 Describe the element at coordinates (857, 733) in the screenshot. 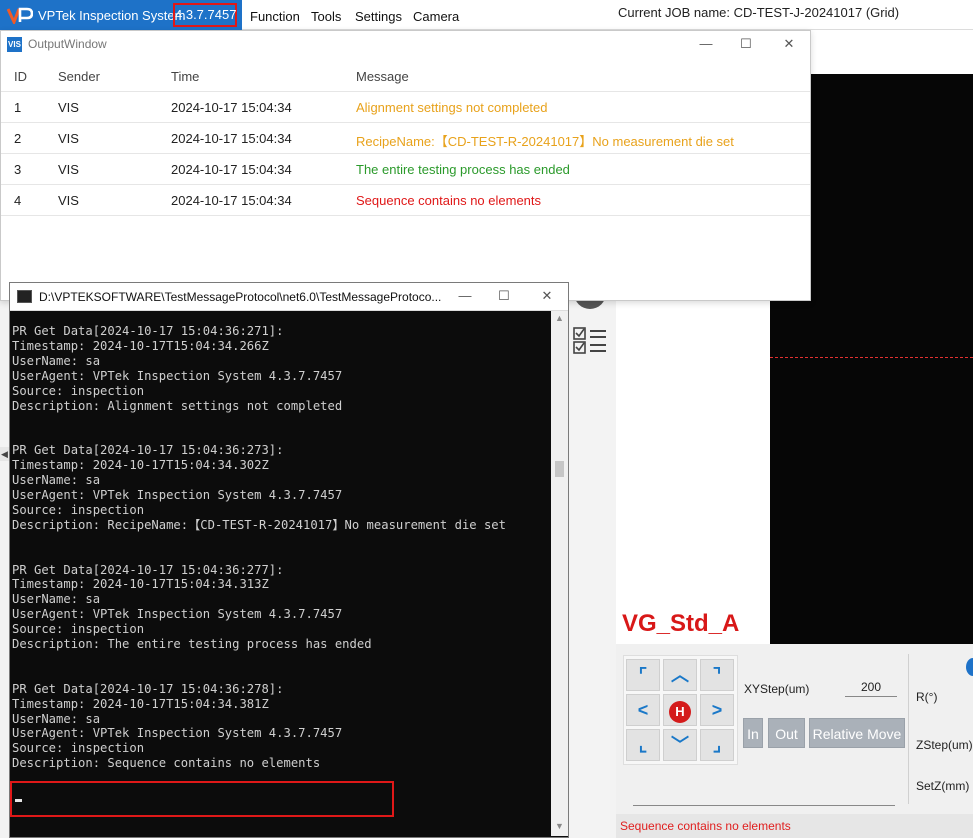

I see `relative-move-button: Relative Move` at that location.